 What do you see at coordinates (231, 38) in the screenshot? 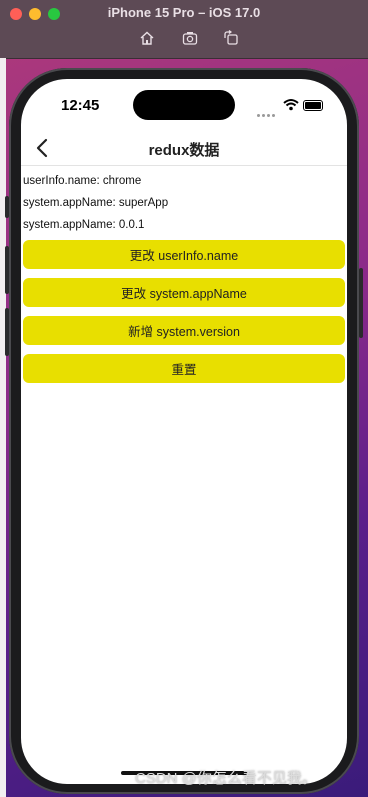
I see `rotate-icon` at bounding box center [231, 38].